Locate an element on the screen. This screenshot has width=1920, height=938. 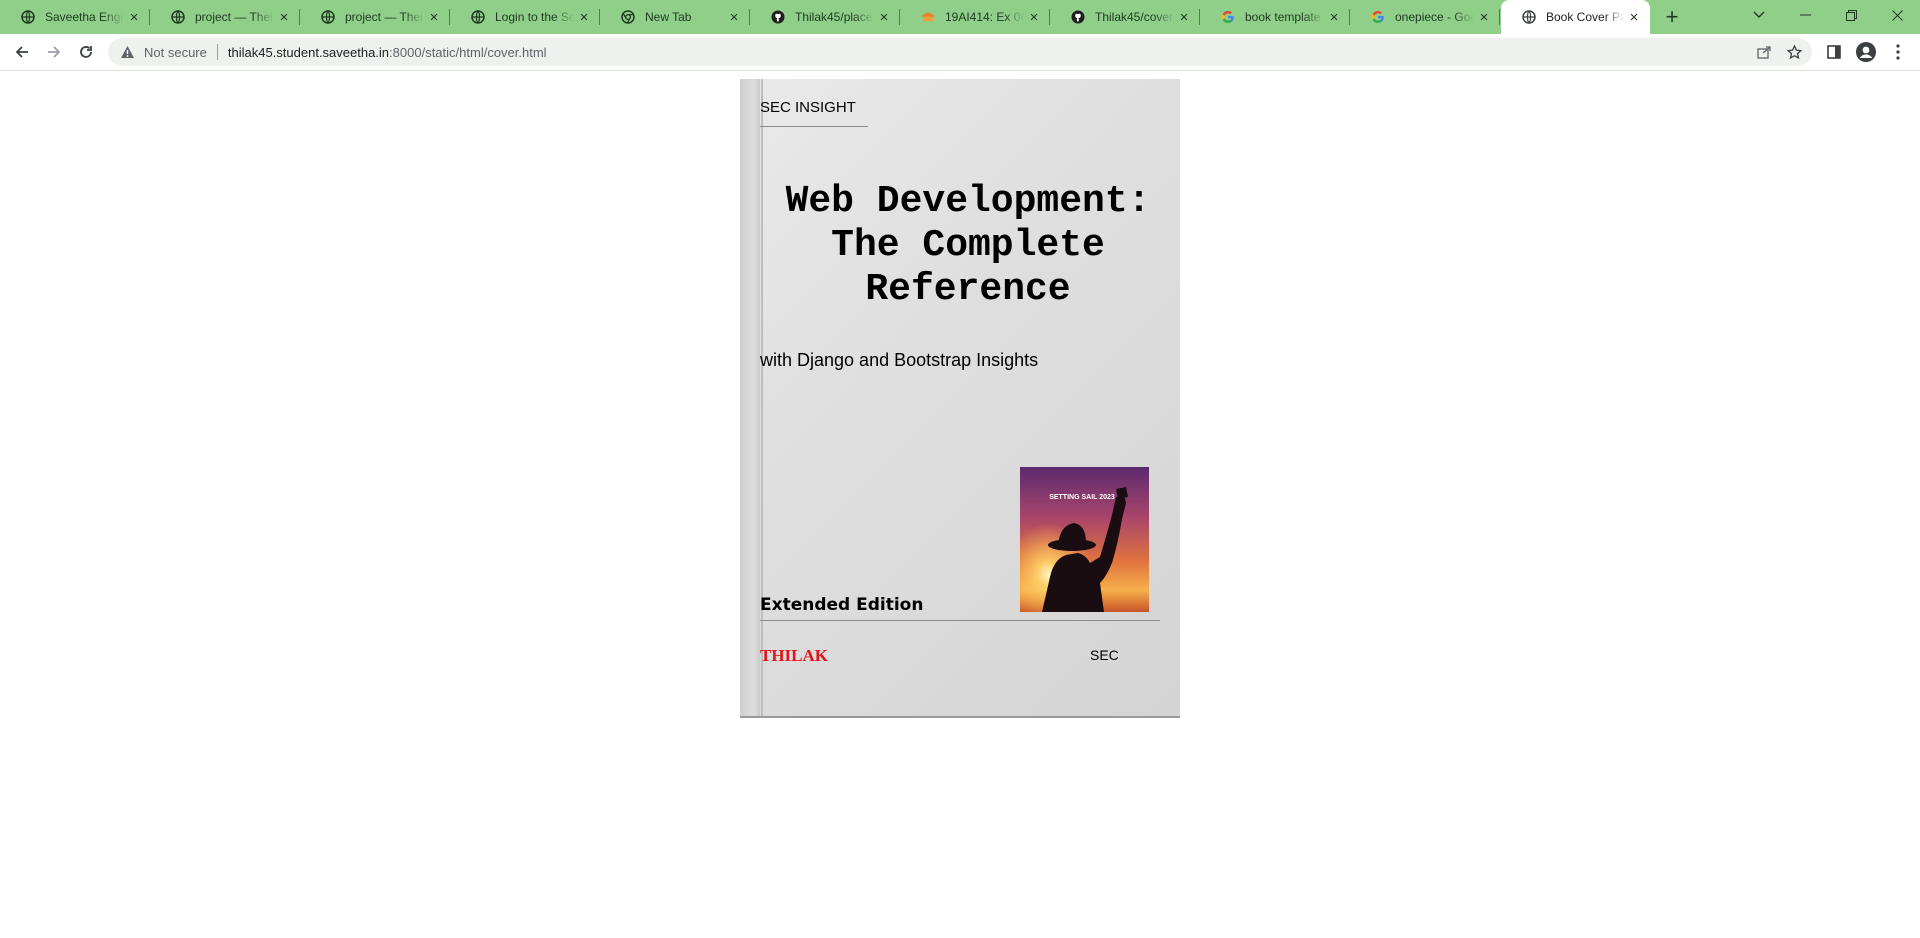
not-secure-label: Not secure is located at coordinates (175, 52).